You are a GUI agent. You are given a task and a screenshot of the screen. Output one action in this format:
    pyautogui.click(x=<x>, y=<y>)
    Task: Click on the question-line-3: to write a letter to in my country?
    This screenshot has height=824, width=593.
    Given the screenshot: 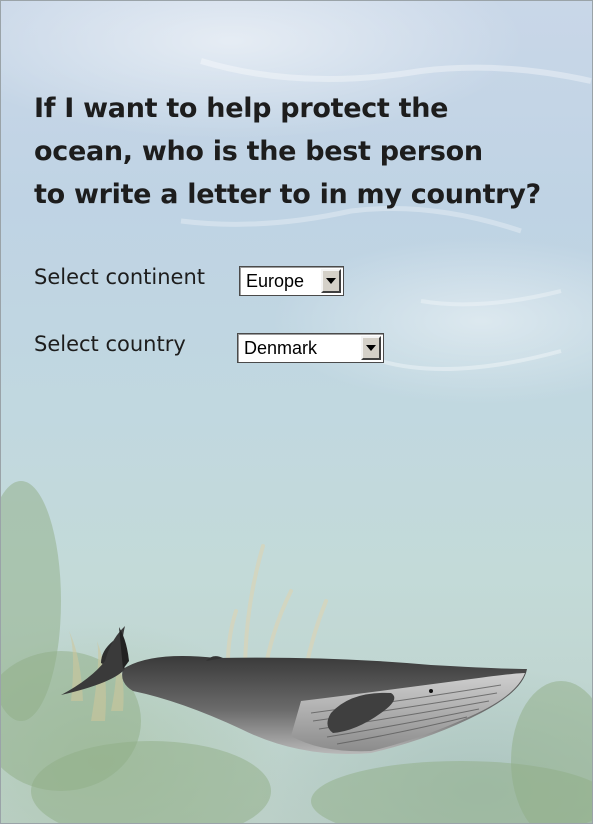 What is the action you would take?
    pyautogui.click(x=287, y=194)
    